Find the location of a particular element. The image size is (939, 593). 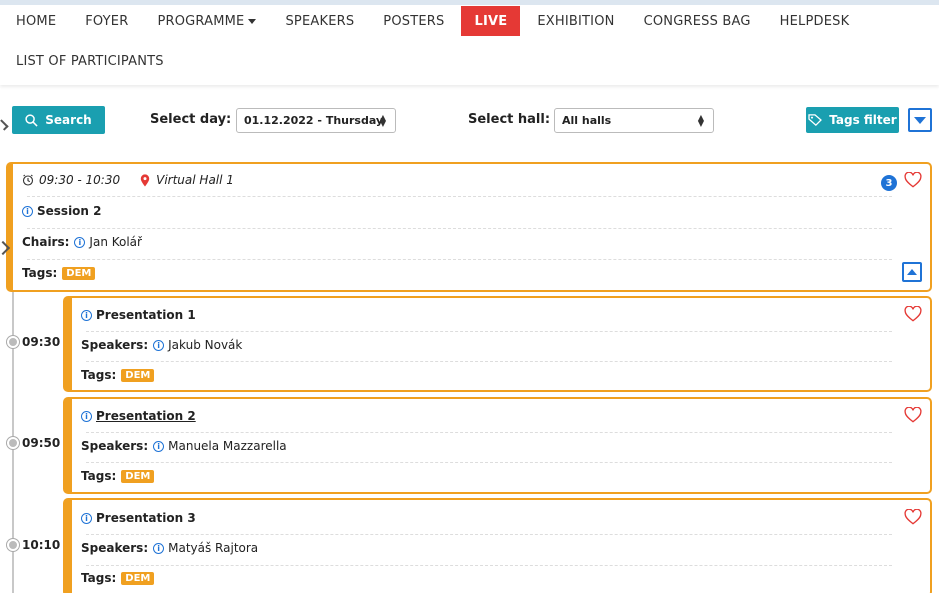

chairs-label: Chairs: is located at coordinates (46, 242).